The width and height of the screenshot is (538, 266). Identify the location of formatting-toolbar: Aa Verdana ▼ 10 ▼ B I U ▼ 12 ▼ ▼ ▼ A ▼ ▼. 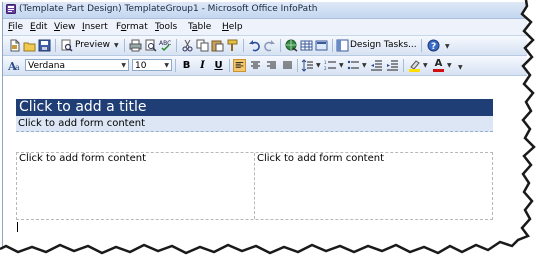
(265, 66).